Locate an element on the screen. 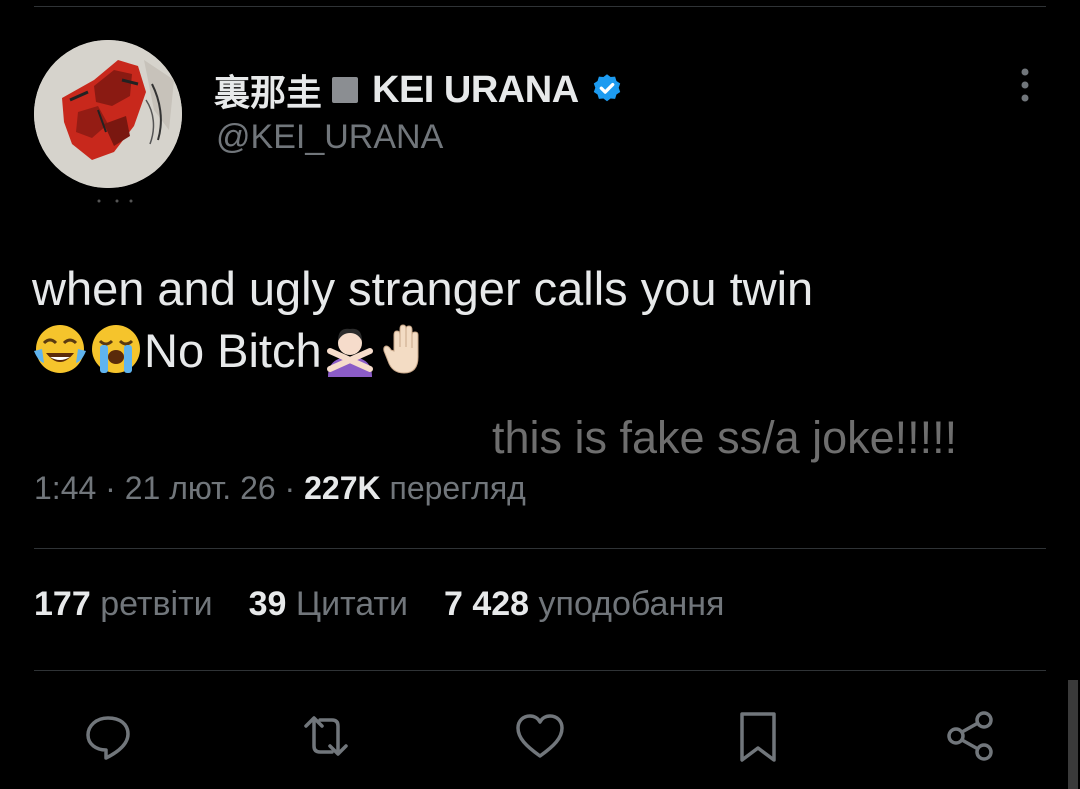 The width and height of the screenshot is (1080, 789). scrollbar is located at coordinates (1073, 734).